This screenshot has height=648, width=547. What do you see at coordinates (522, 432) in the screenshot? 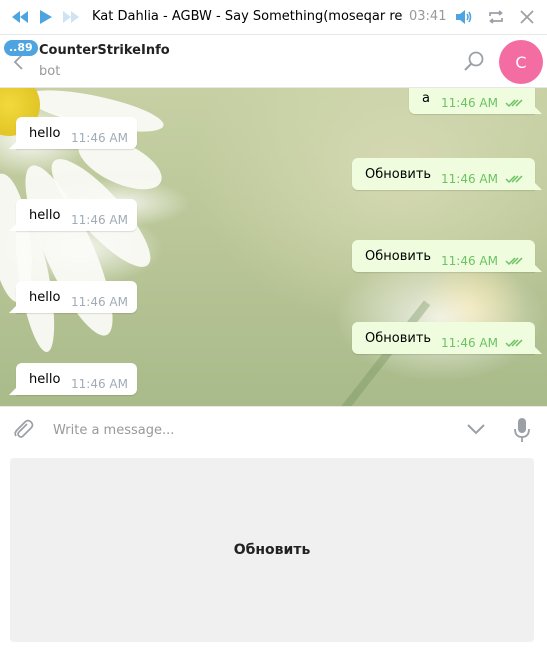
I see `microphone-icon` at bounding box center [522, 432].